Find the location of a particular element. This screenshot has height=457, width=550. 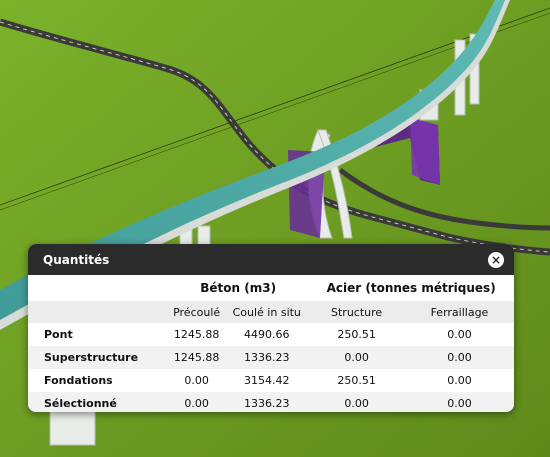

panel-title: Quantités is located at coordinates (76, 259).